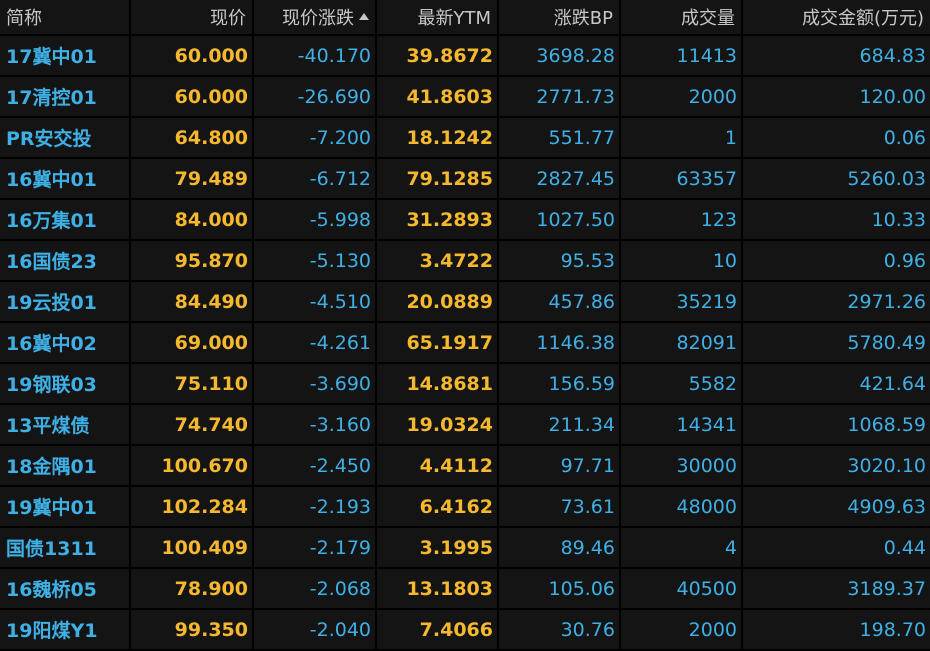 This screenshot has width=930, height=651. Describe the element at coordinates (65, 18) in the screenshot. I see `header-name: 简称` at that location.